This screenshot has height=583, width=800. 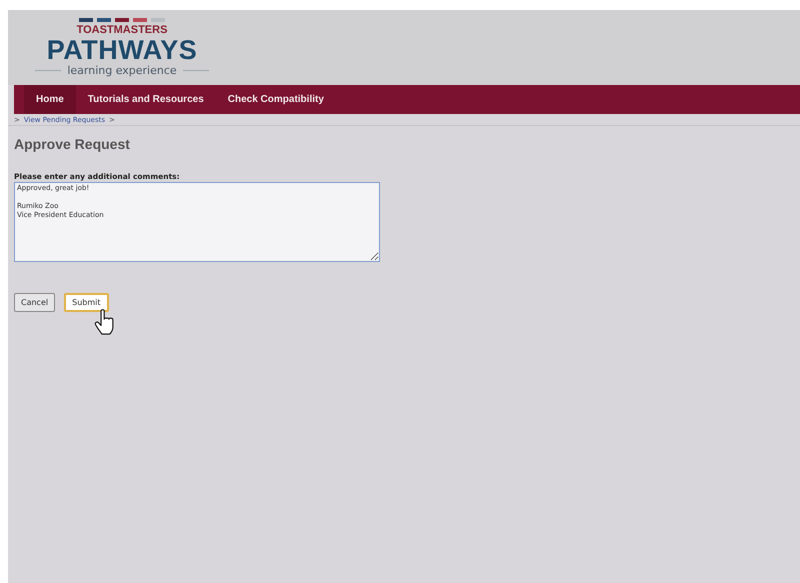 What do you see at coordinates (146, 99) in the screenshot?
I see `nav-item: Tutorials and Resources` at bounding box center [146, 99].